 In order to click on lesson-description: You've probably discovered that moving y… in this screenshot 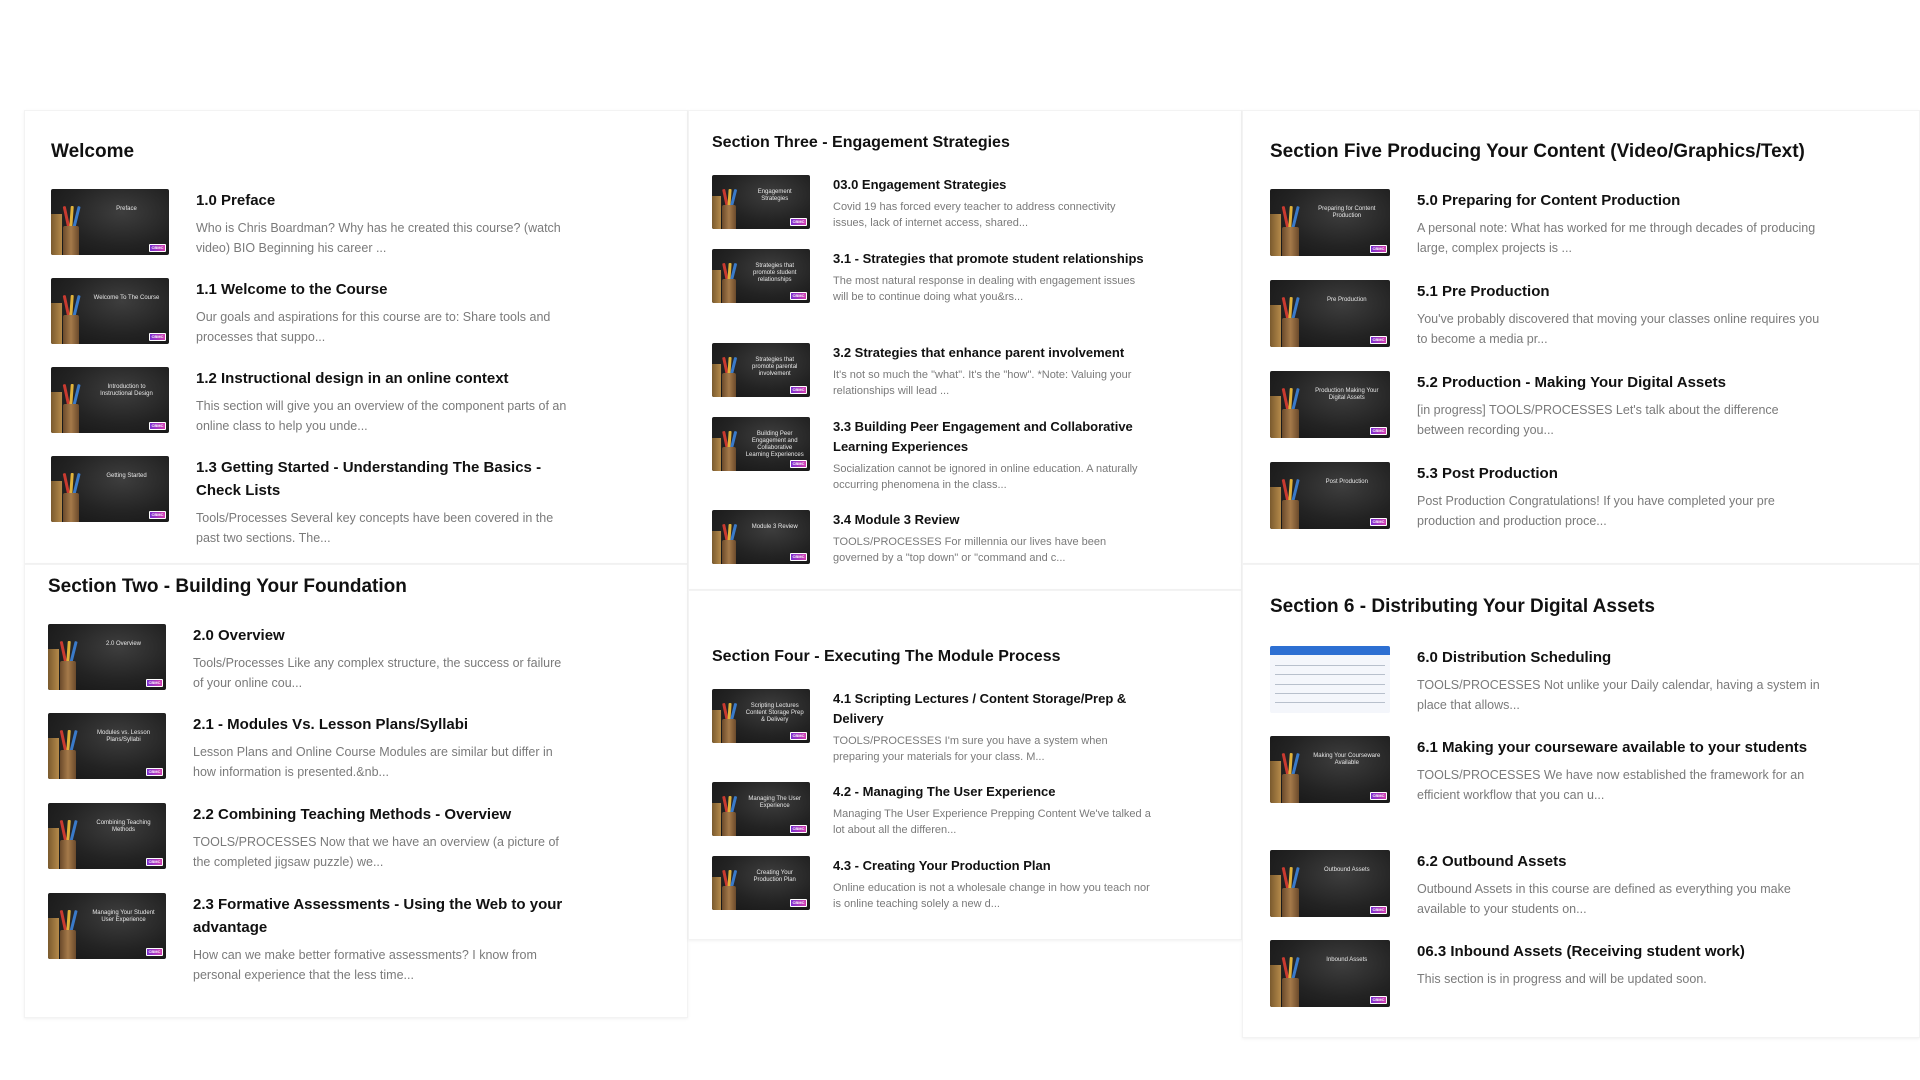, I will do `click(1618, 329)`.